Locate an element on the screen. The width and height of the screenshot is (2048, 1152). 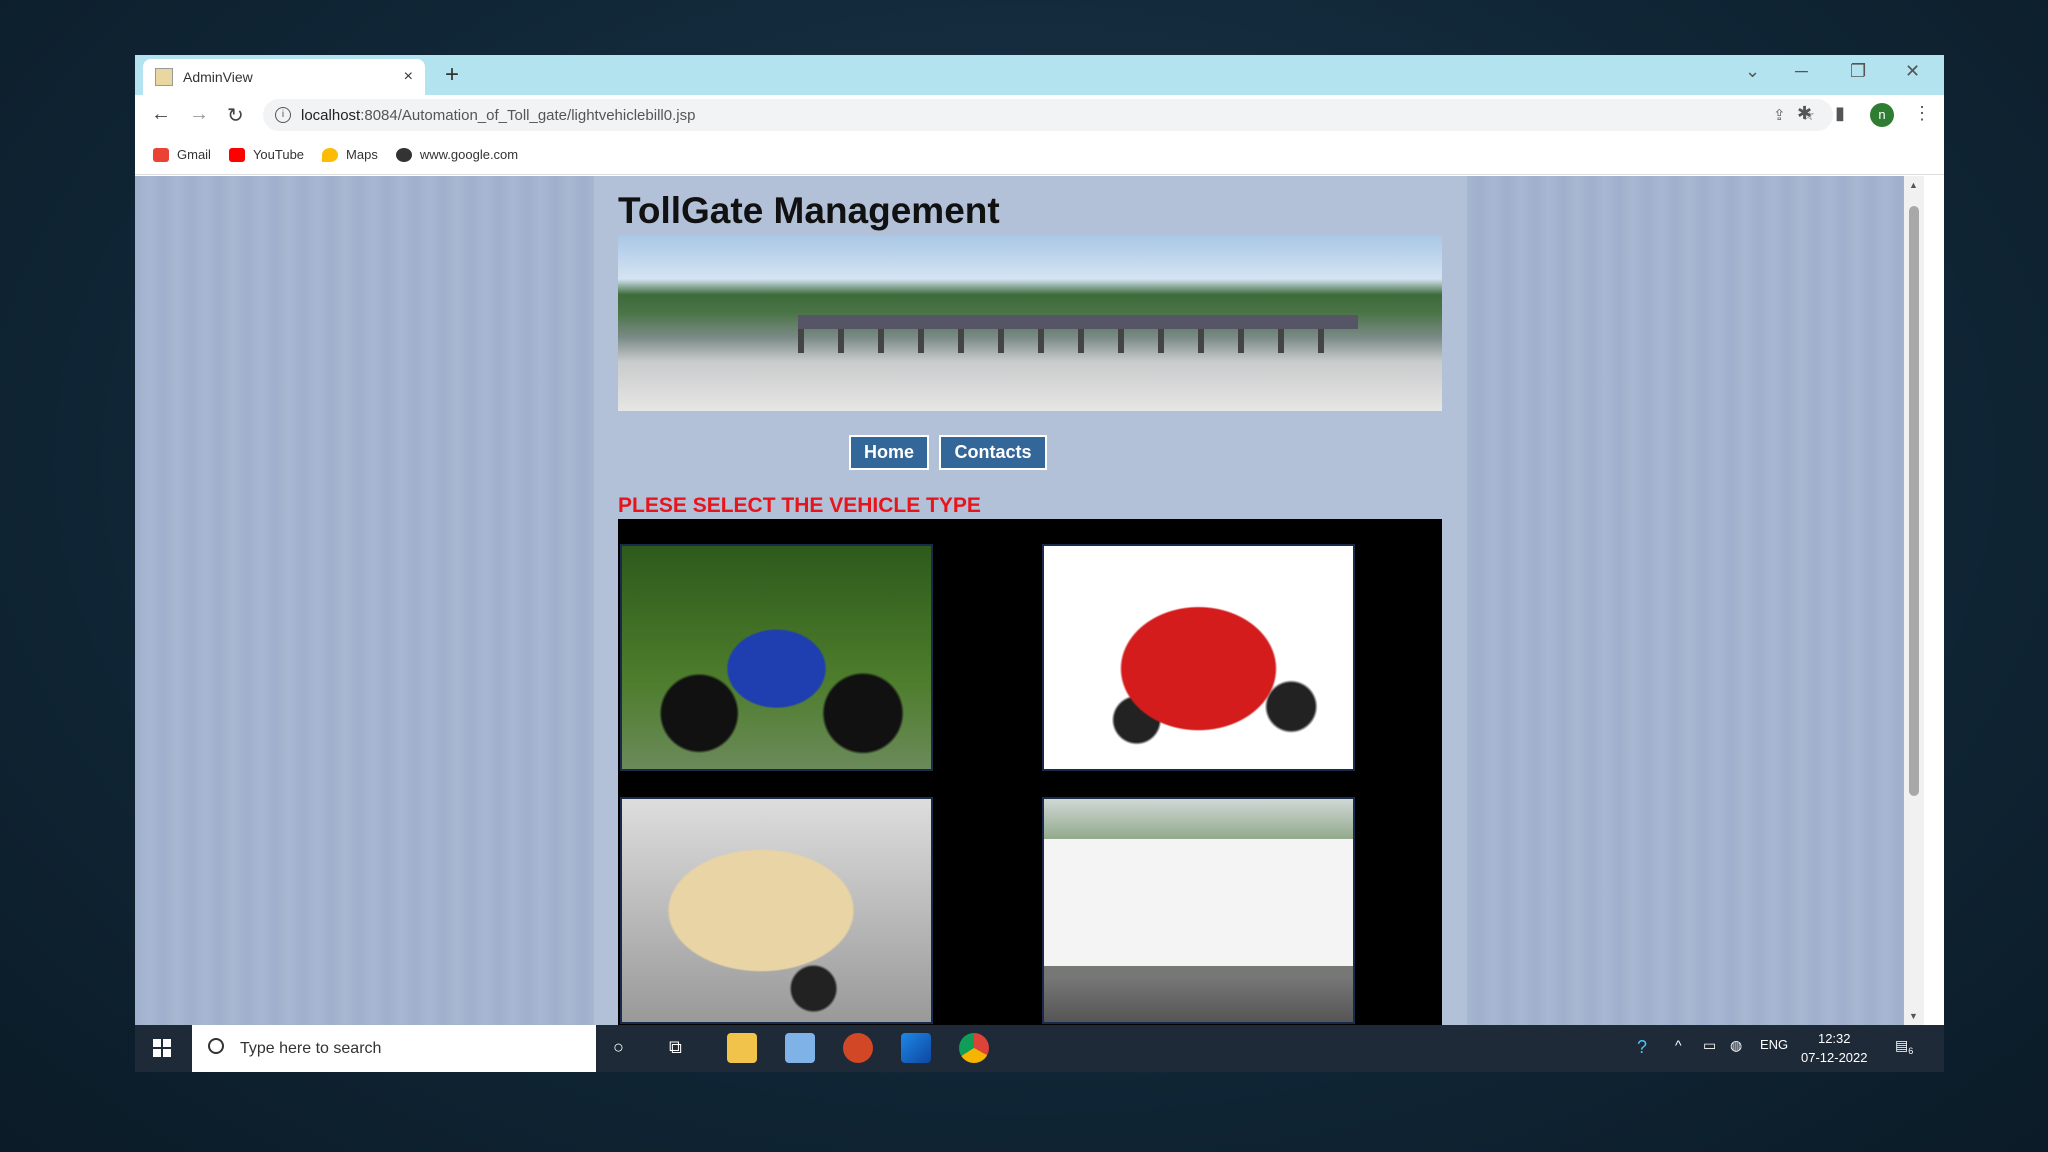
vertical-scrollbar: ▲ ▼ is located at coordinates (1914, 600).